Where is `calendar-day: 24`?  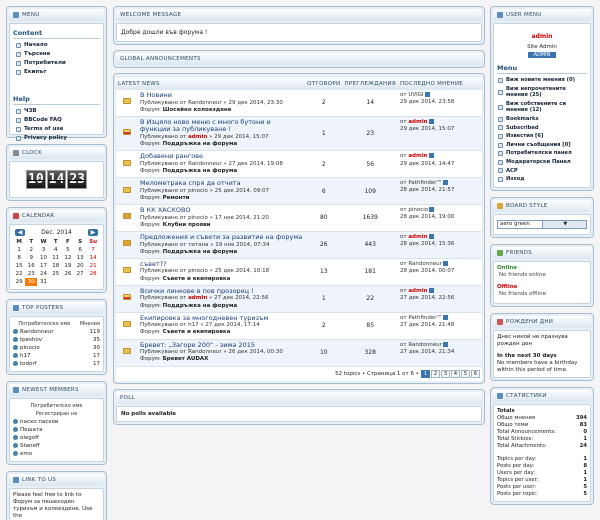 calendar-day: 24 is located at coordinates (43, 274).